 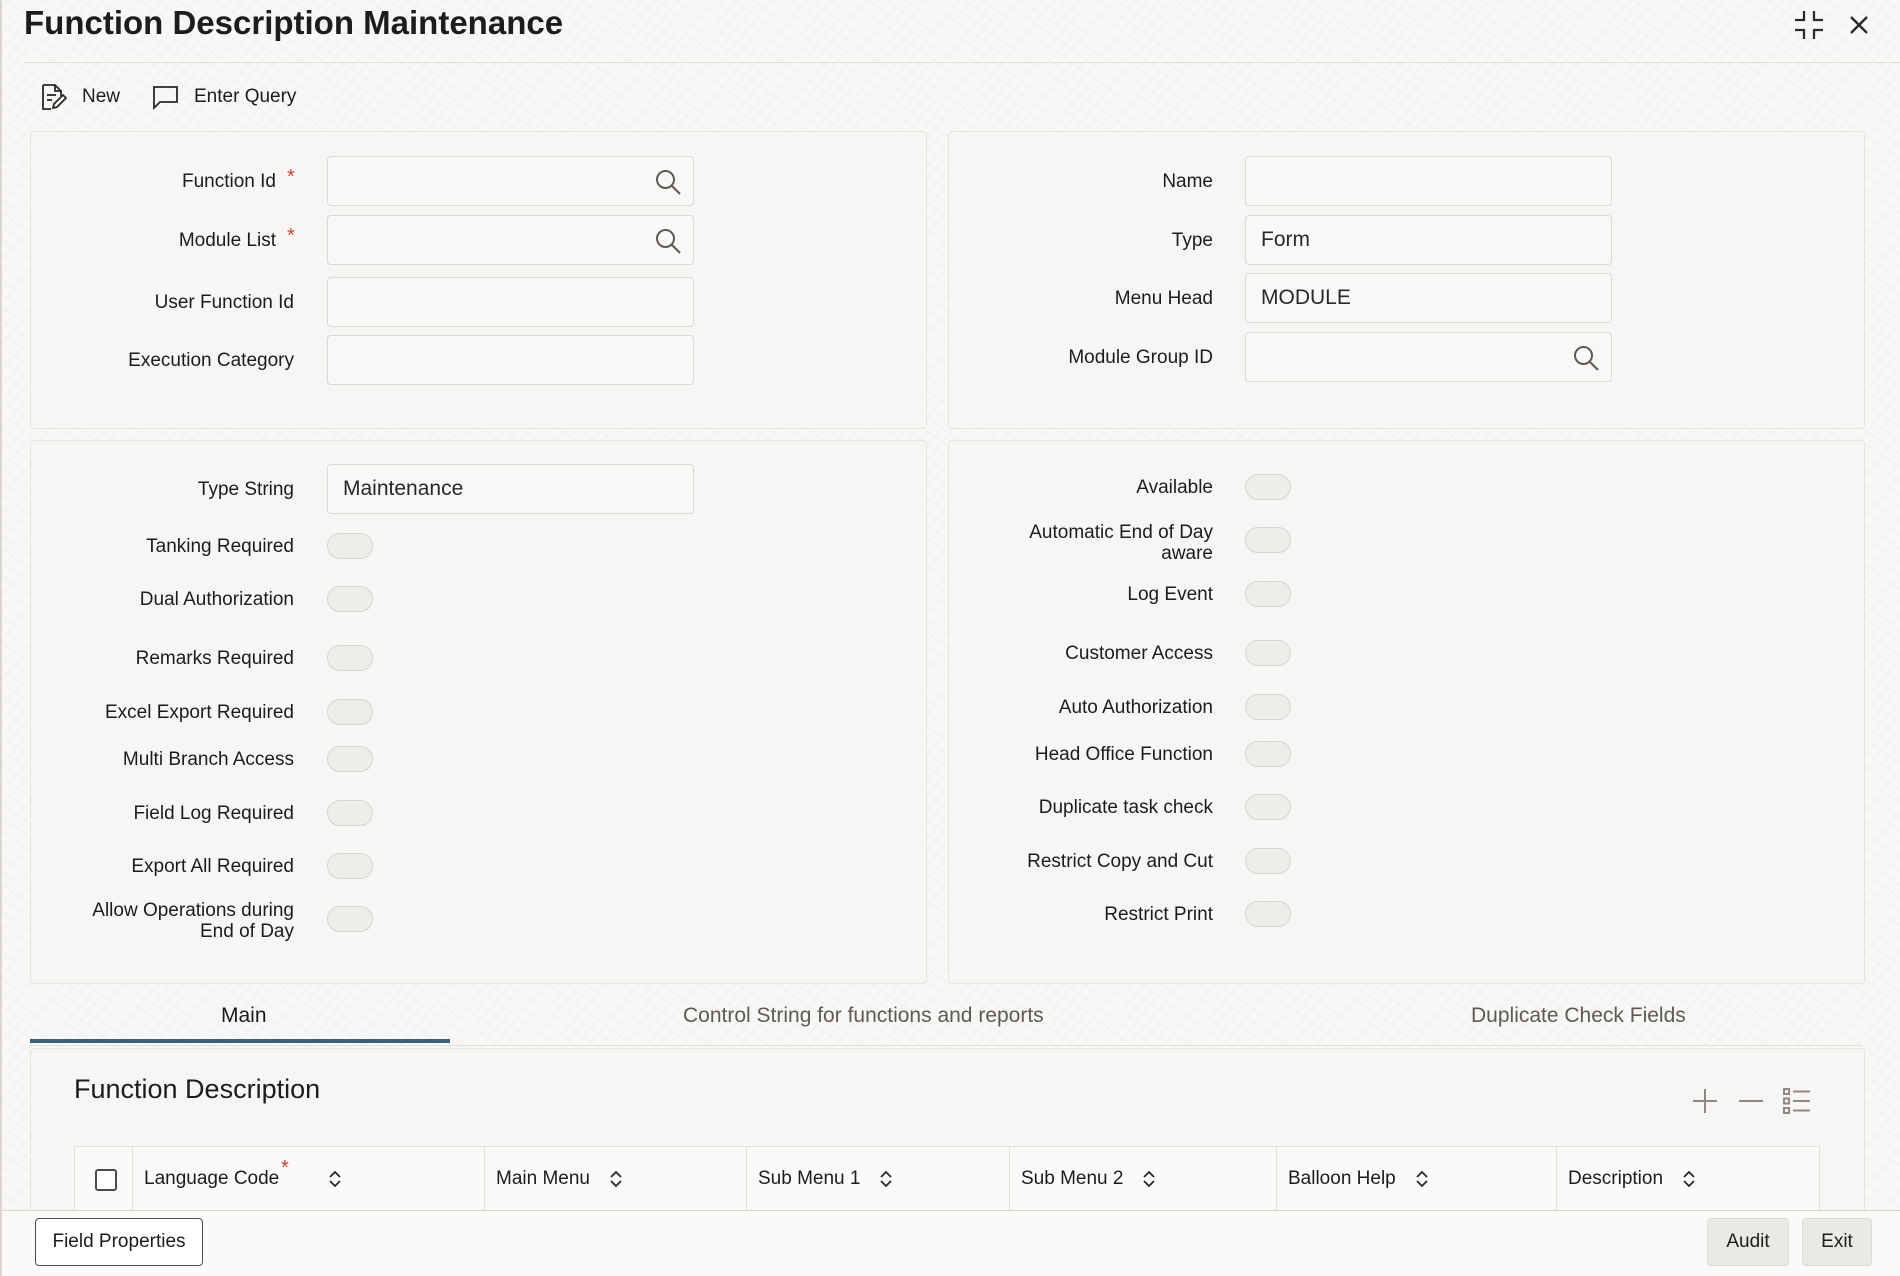 What do you see at coordinates (350, 599) in the screenshot?
I see `dual-authorization-toggle` at bounding box center [350, 599].